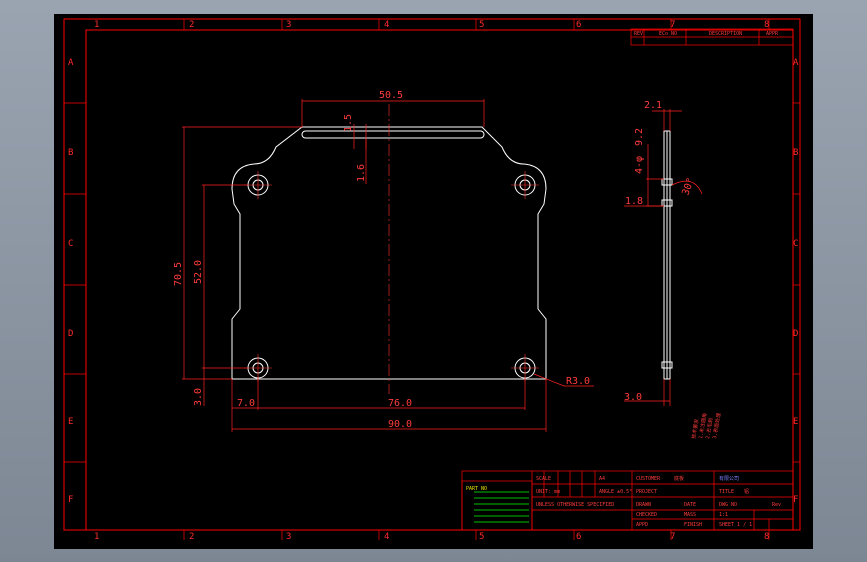  What do you see at coordinates (746, 491) in the screenshot?
I see `tb-material: 铝` at bounding box center [746, 491].